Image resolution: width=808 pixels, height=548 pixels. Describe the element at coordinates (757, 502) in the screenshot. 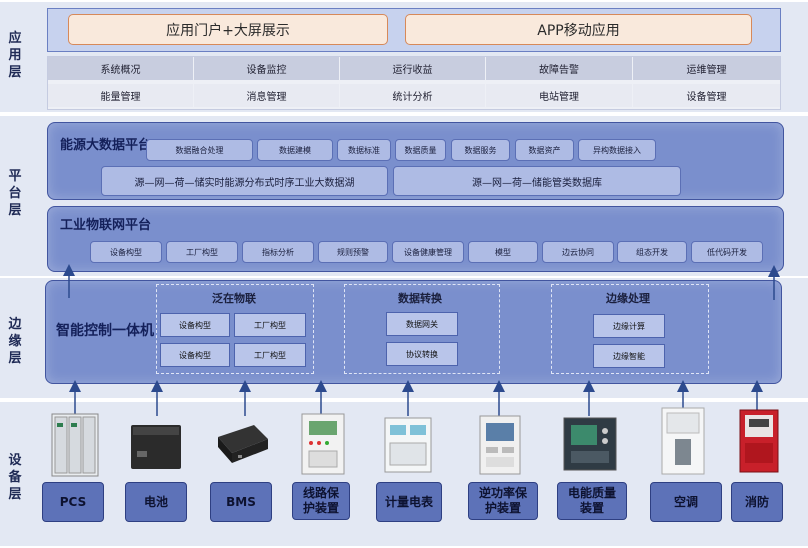

I see `device-label-fire: 消防` at that location.